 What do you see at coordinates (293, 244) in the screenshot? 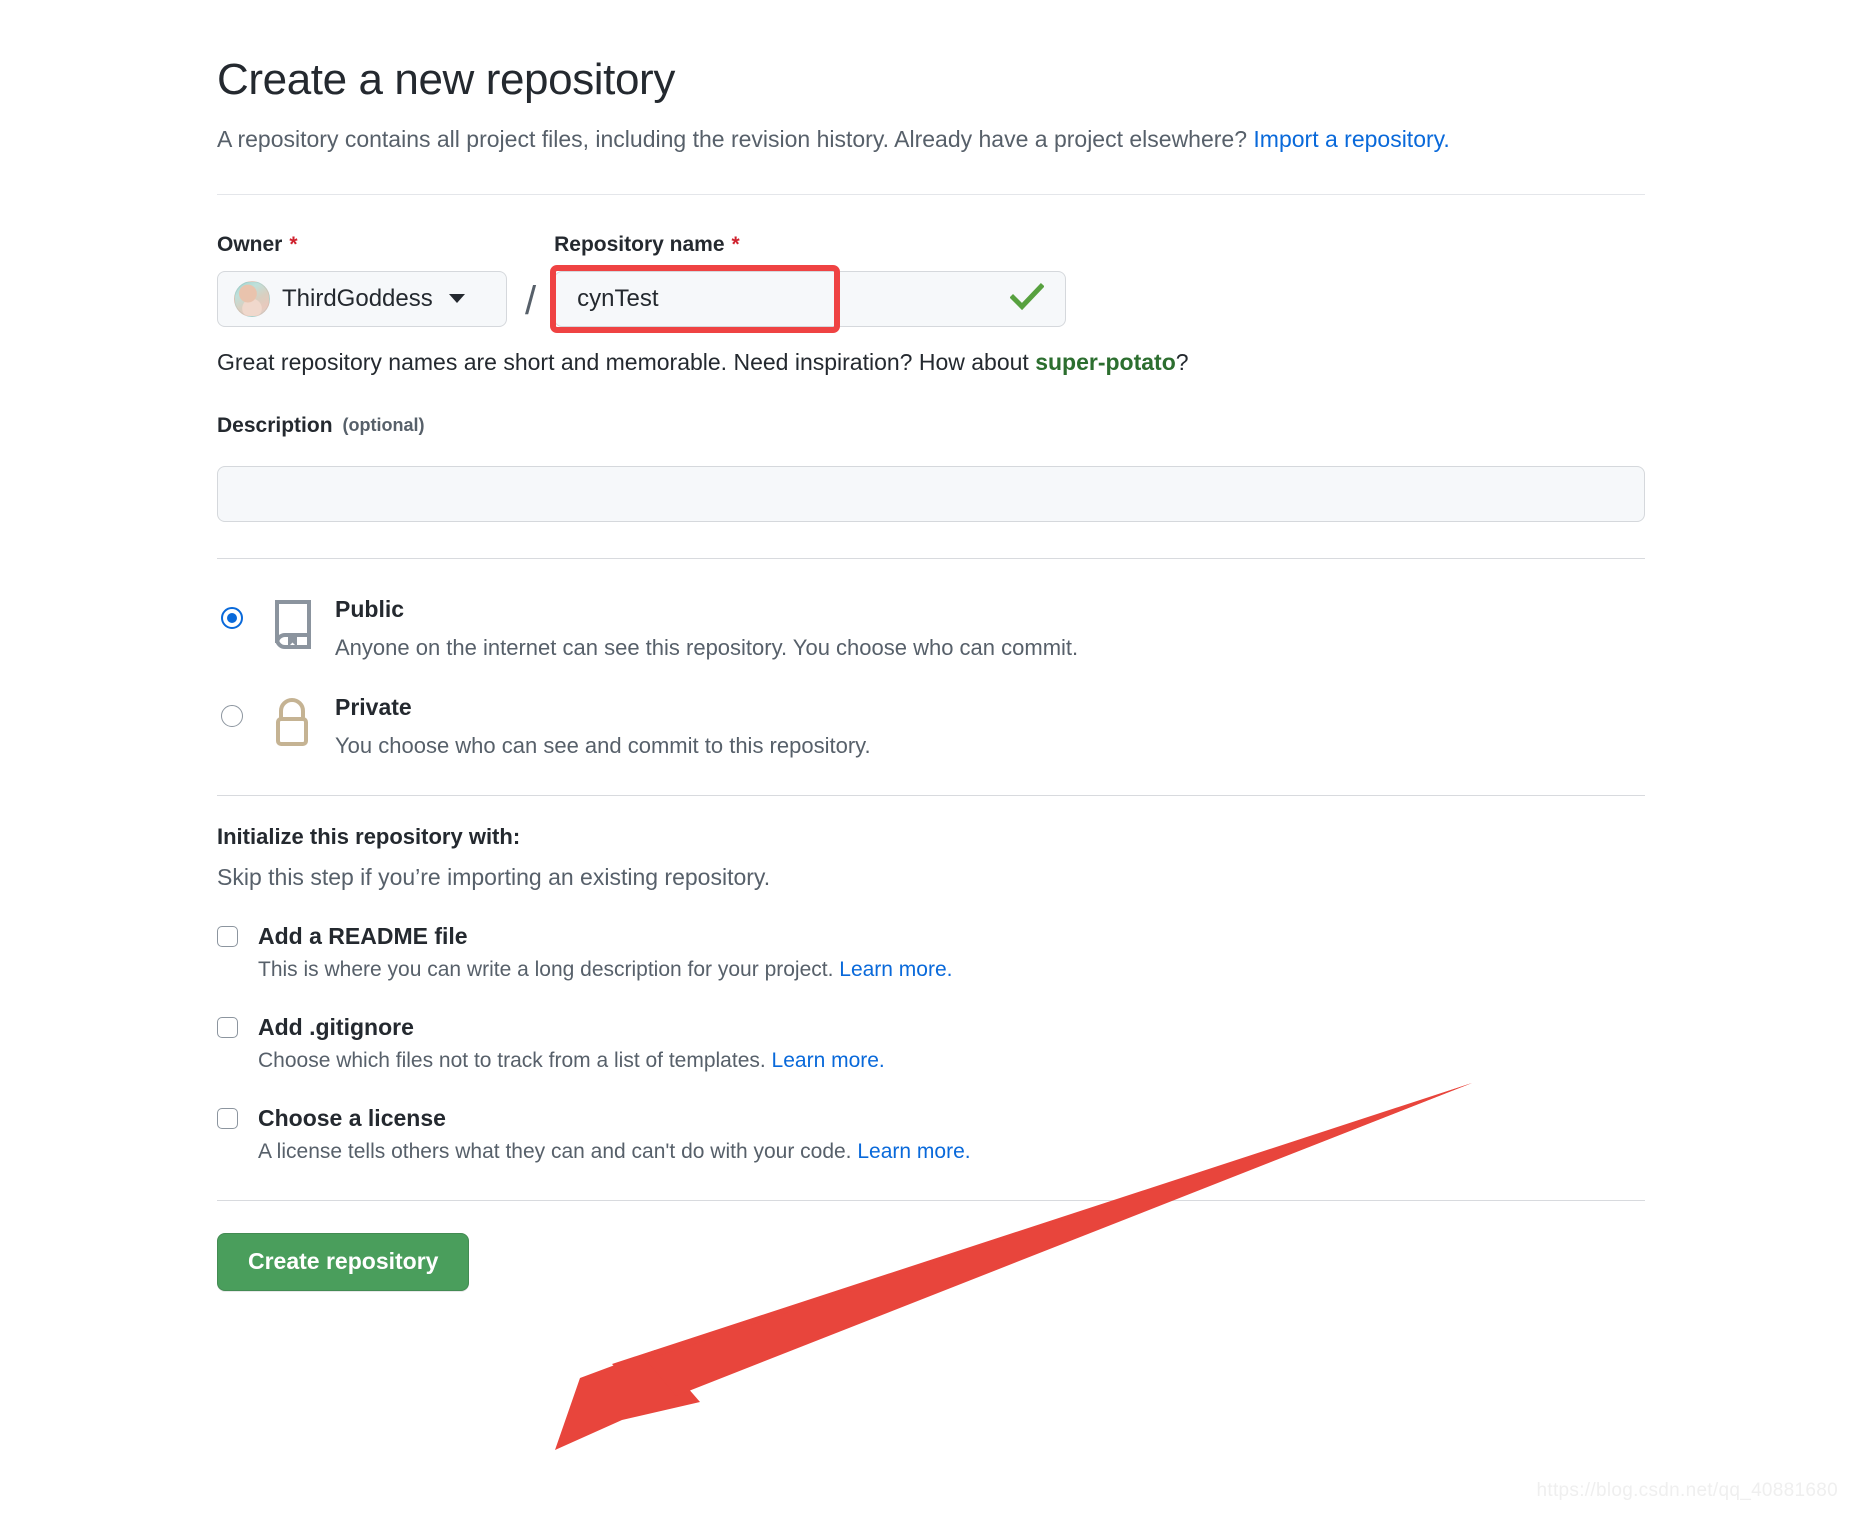
I see `owner-required-marker: *` at bounding box center [293, 244].